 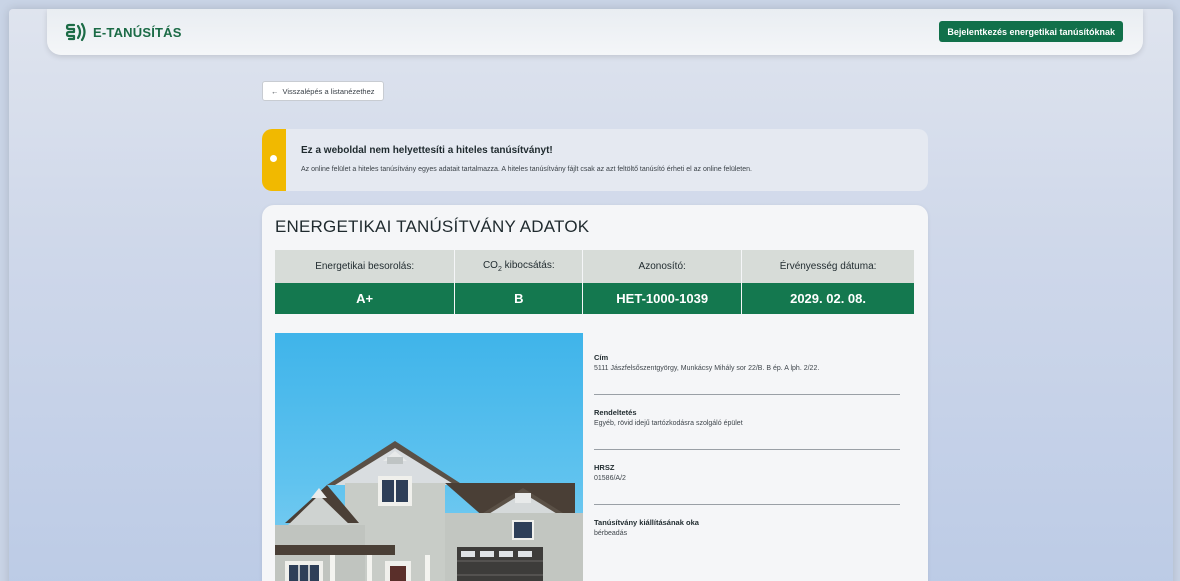 I want to click on info-dot-icon, so click(x=273, y=158).